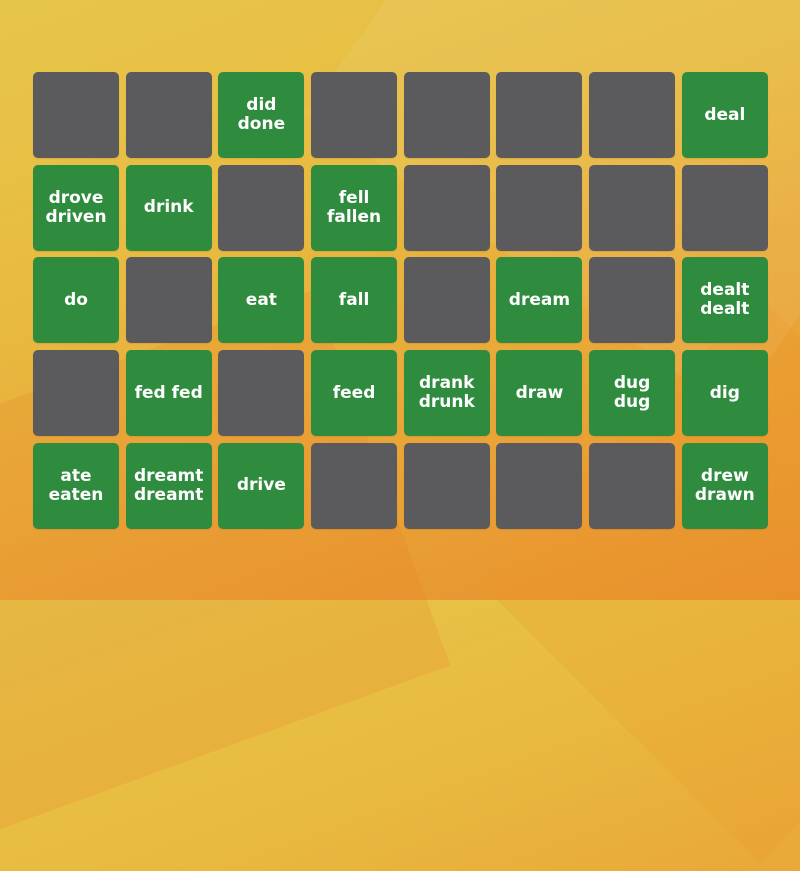  I want to click on revealed-card: drive, so click(261, 485).